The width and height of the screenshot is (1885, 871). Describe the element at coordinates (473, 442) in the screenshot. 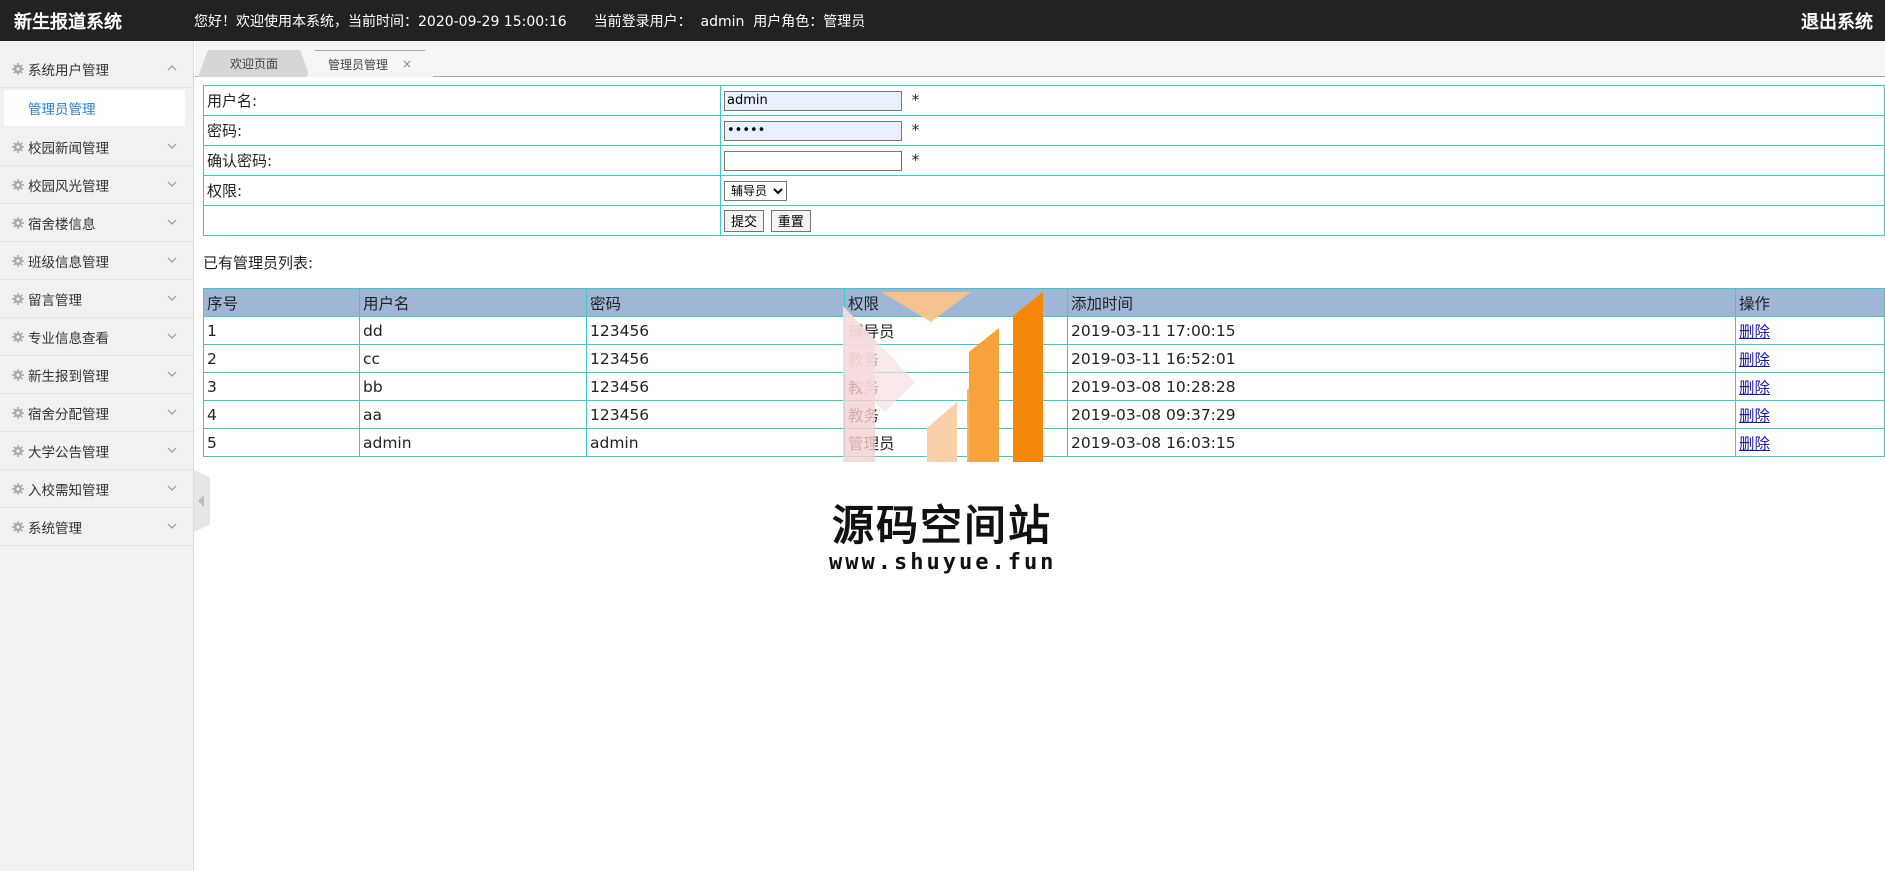

I see `cell-username: admin` at that location.